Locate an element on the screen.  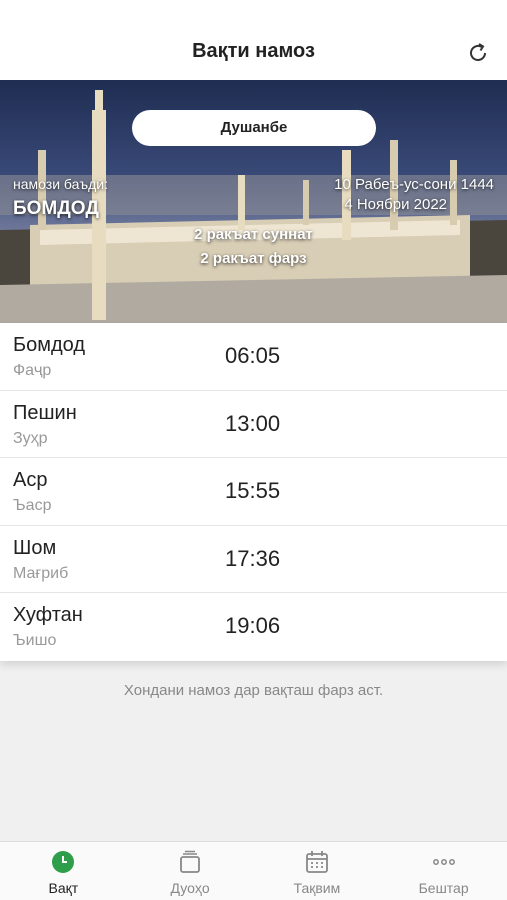
tab-vaqt: Вақт is located at coordinates (63, 871).